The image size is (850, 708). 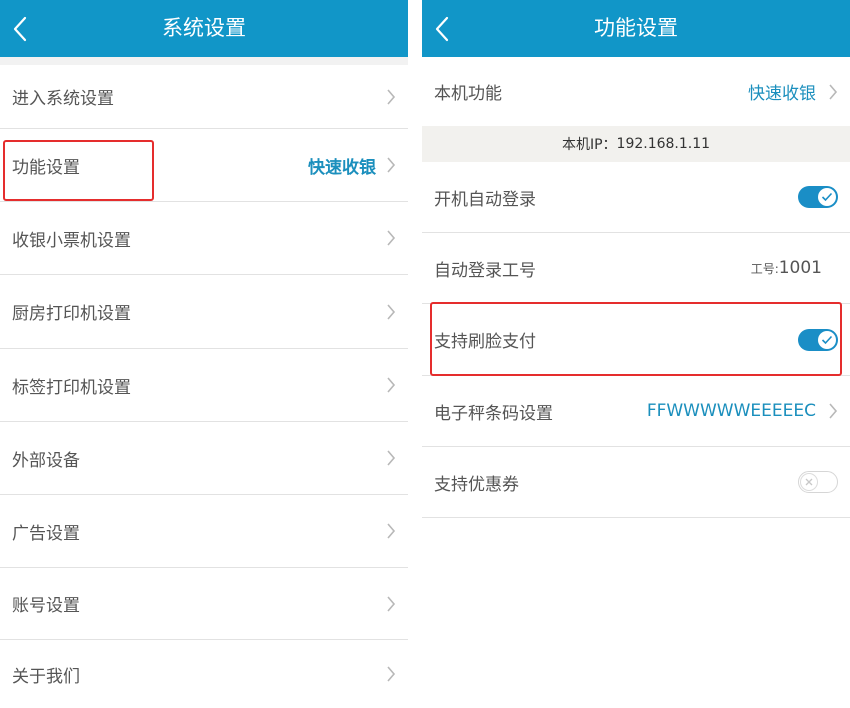 I want to click on menu-item-ad-settings: 广告设置, so click(x=204, y=531).